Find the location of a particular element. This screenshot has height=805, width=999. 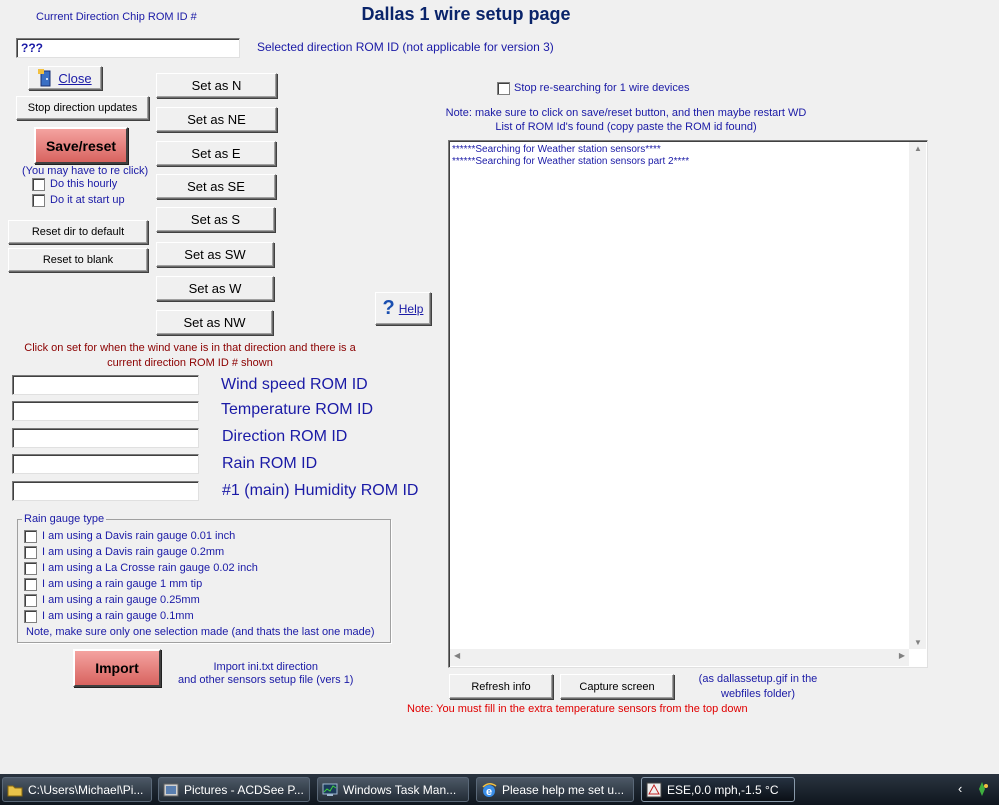

taskbar-item-weather-display: ESE,0.0 mph,-1.5 °C is located at coordinates (718, 789).